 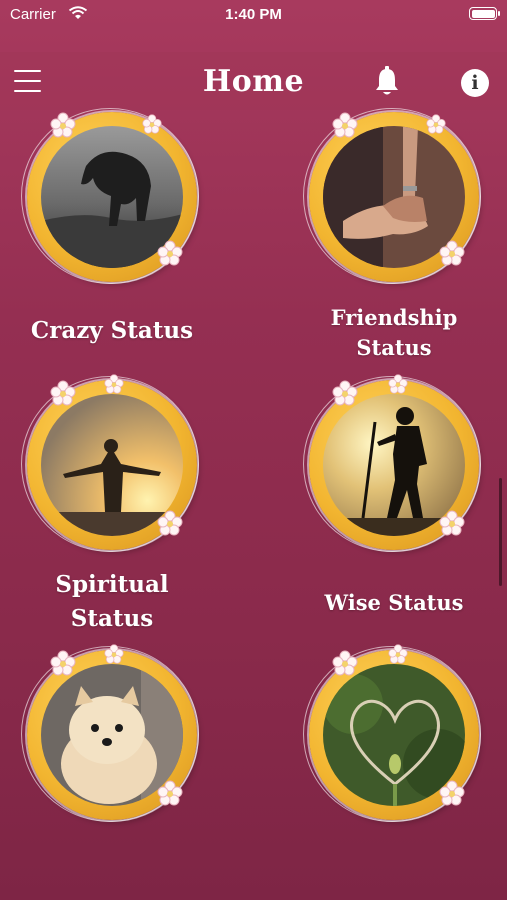 I want to click on category-label: Wise Status, so click(x=394, y=602).